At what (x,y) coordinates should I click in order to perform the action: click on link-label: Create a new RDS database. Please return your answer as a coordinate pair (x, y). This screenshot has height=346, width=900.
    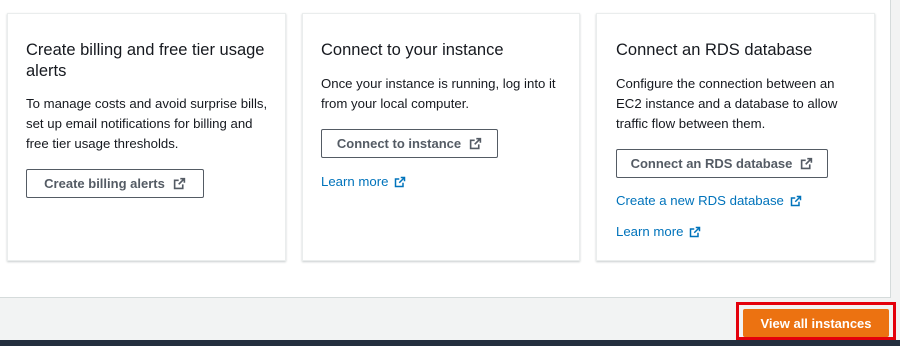
    Looking at the image, I should click on (700, 200).